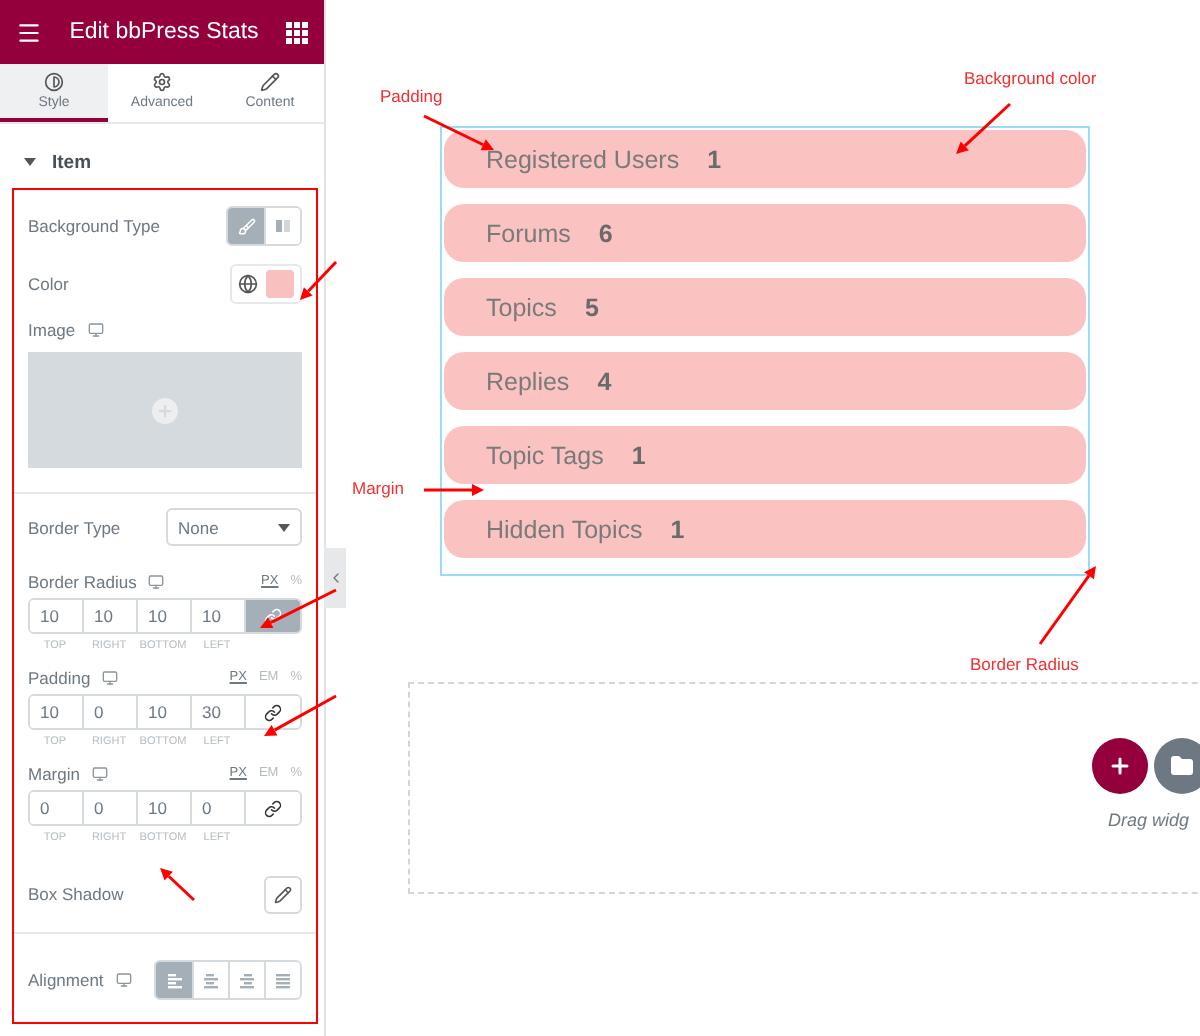 This screenshot has width=1200, height=1036. What do you see at coordinates (247, 980) in the screenshot?
I see `align-right-icon` at bounding box center [247, 980].